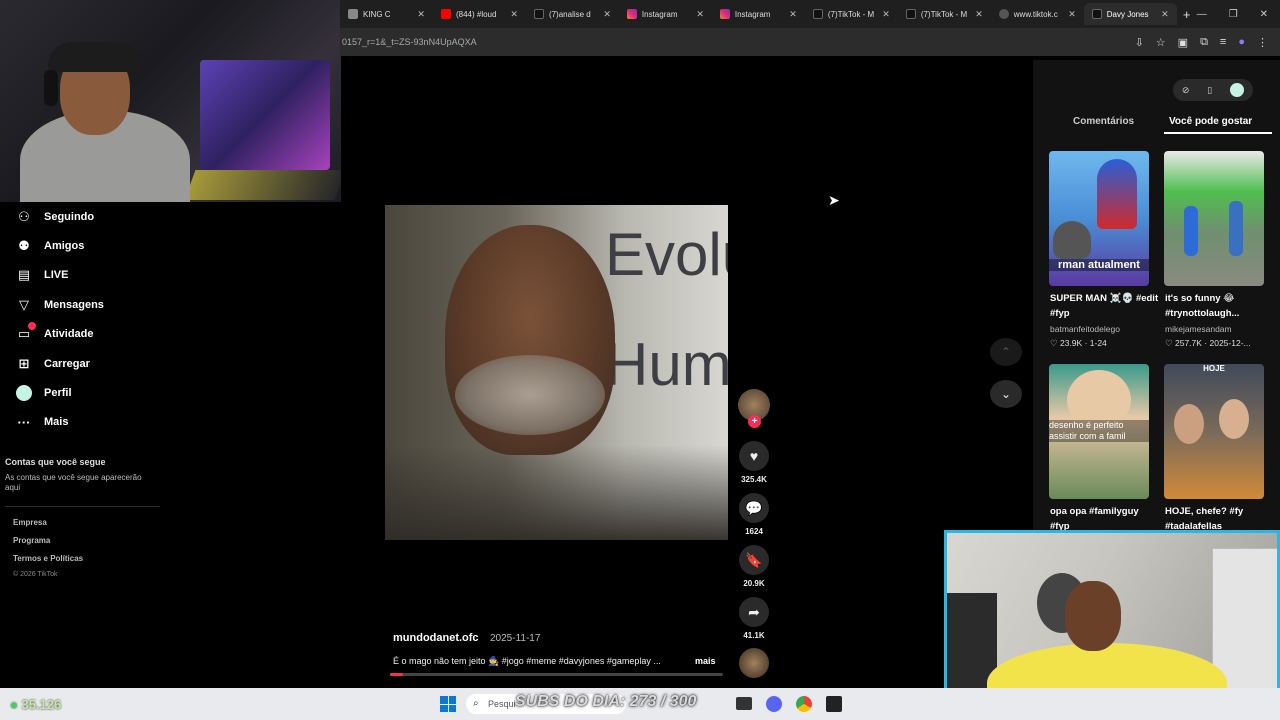 This screenshot has width=1280, height=720. I want to click on discord-icon, so click(774, 704).